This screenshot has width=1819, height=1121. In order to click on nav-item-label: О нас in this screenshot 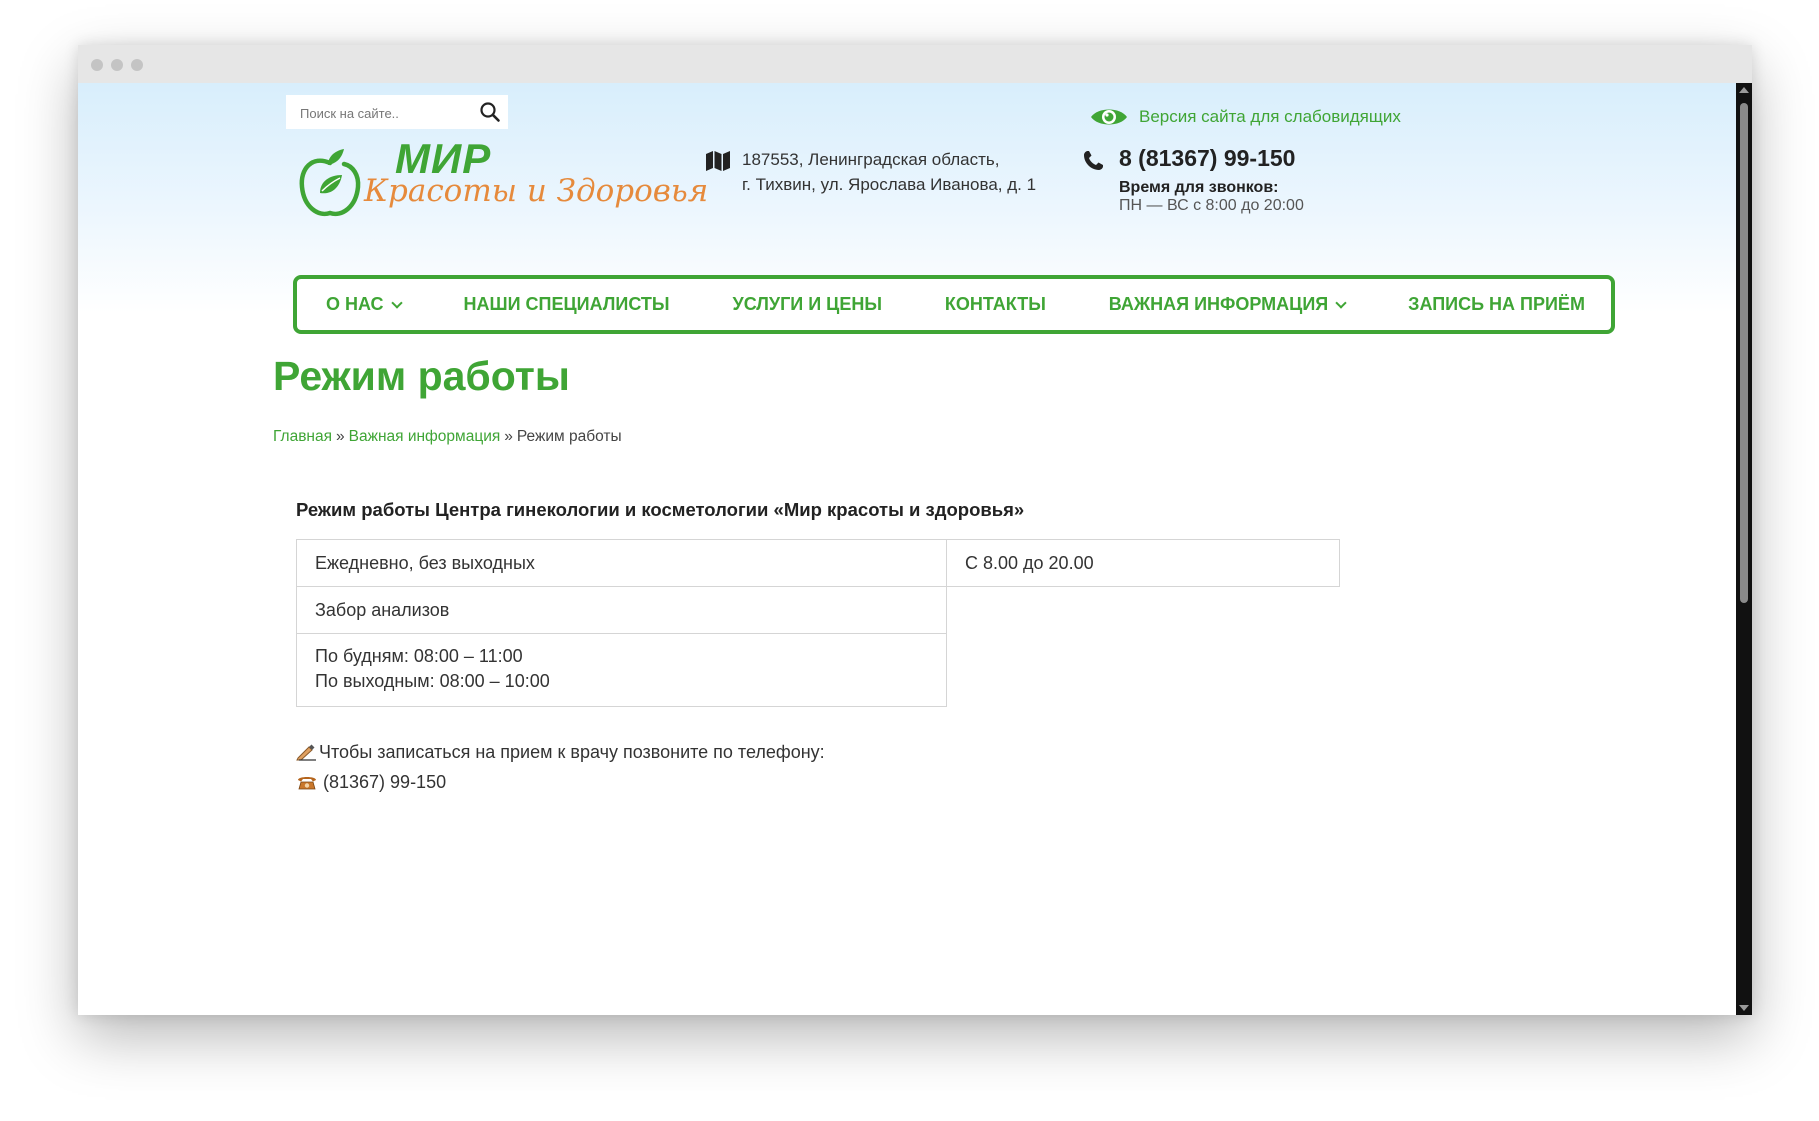, I will do `click(355, 304)`.